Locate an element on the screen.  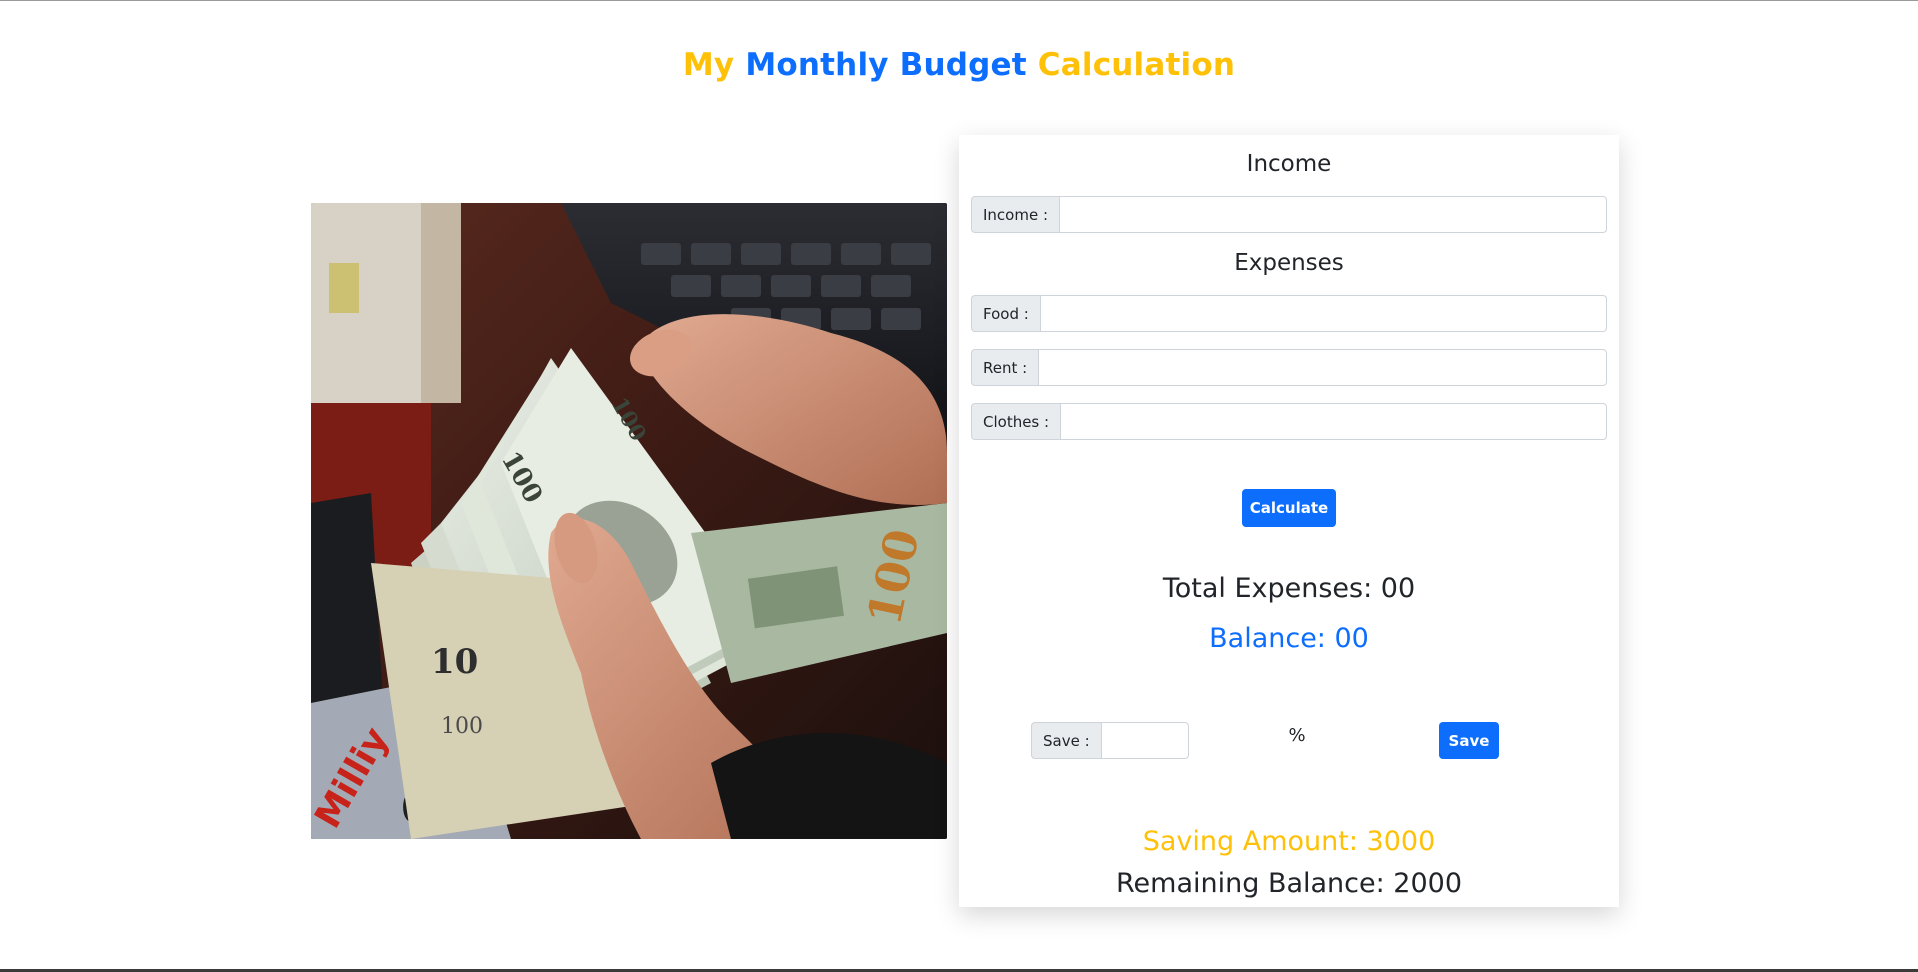
balance-text: Balance: 00 is located at coordinates (1289, 638).